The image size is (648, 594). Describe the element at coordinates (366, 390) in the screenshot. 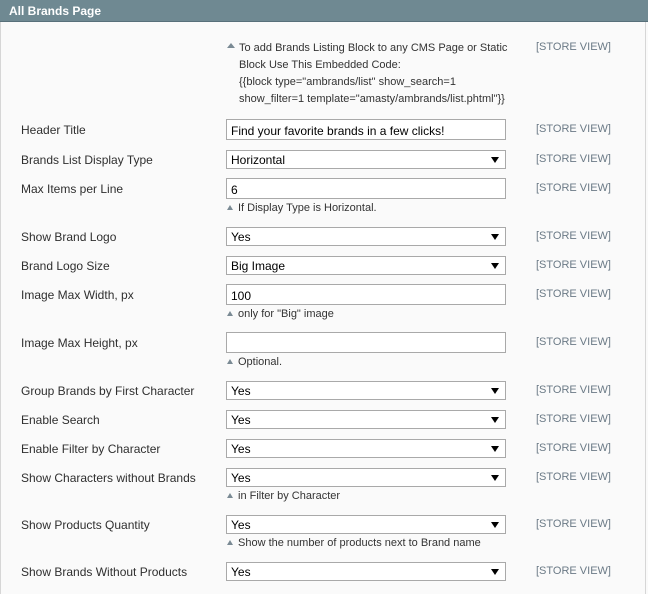

I see `group-by-char-select: Yes` at that location.